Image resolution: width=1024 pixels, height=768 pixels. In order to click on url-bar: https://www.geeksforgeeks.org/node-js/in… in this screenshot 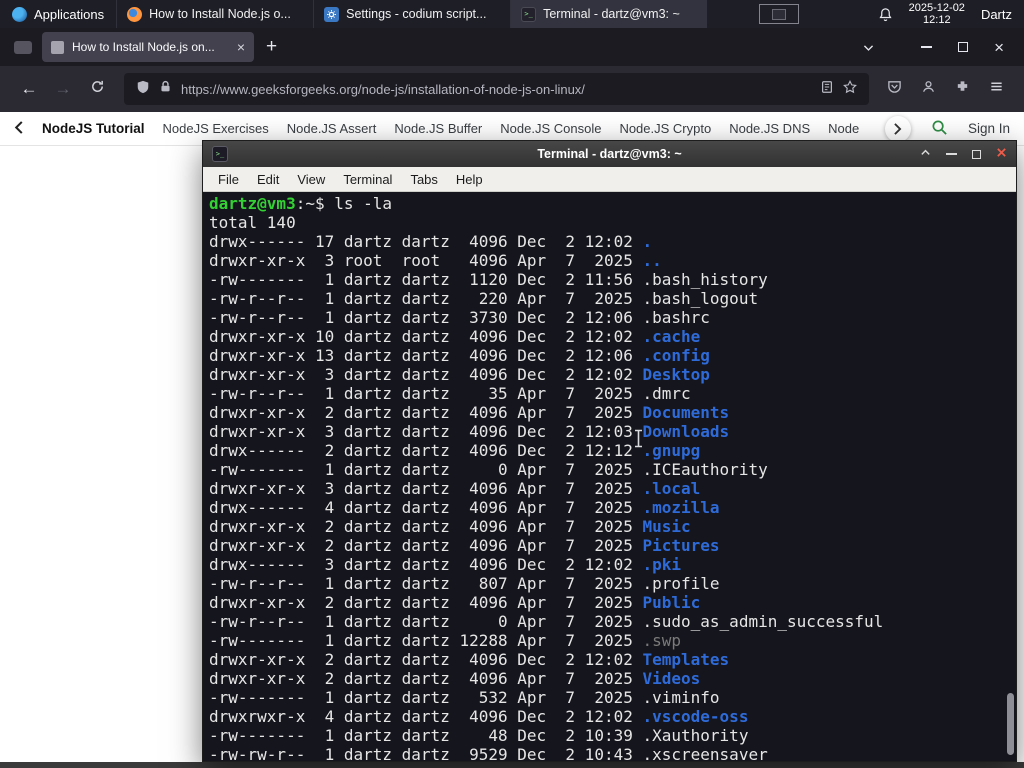, I will do `click(496, 89)`.